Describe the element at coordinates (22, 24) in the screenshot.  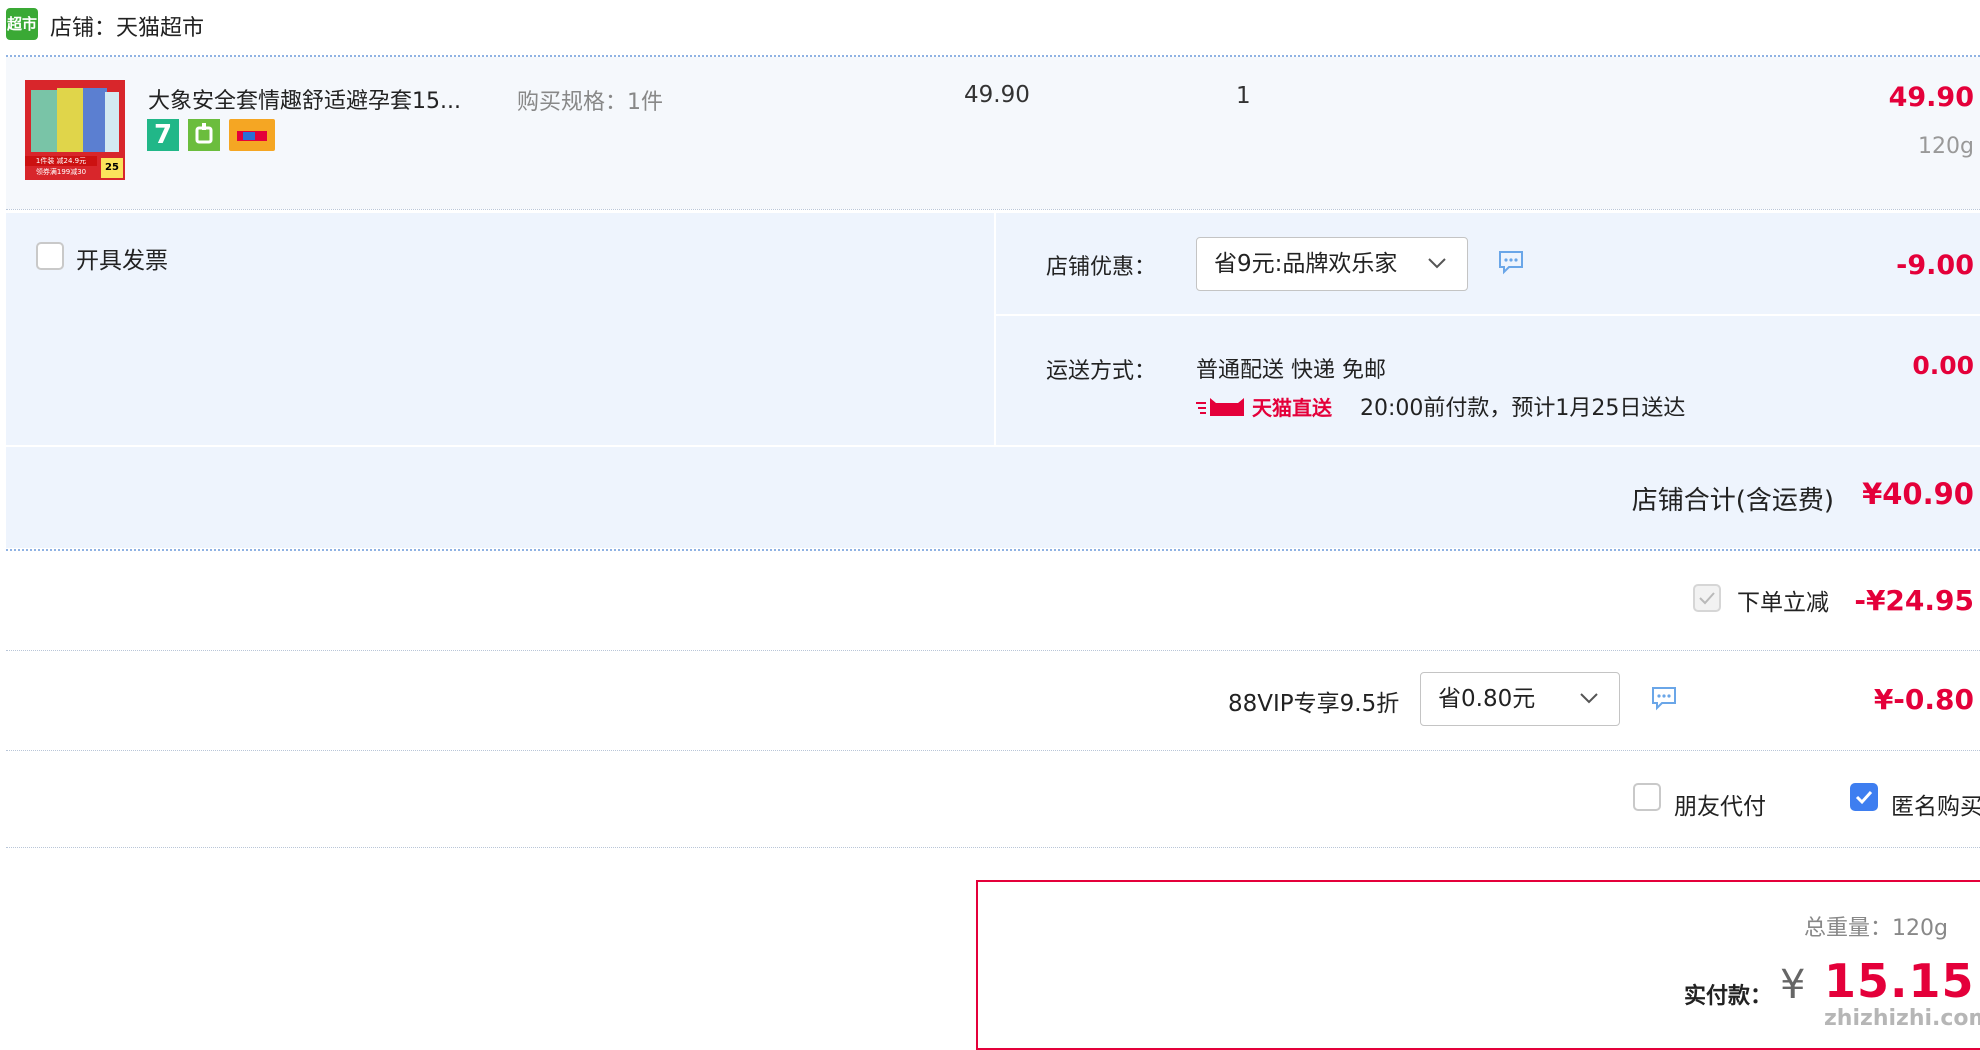
I see `tmall-supermarket-icon: 超市` at that location.